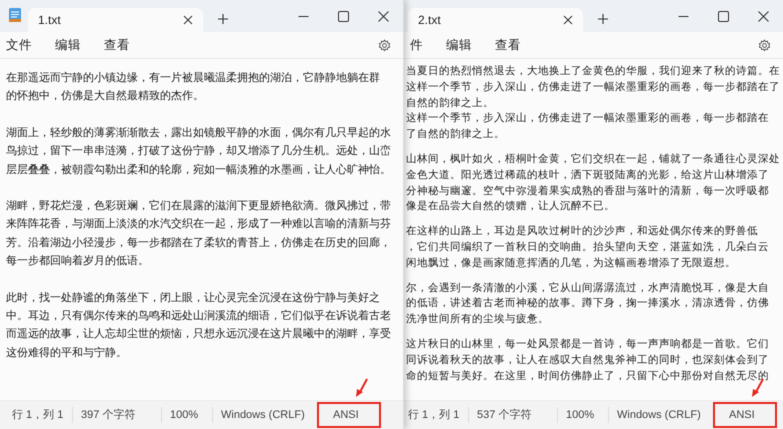  What do you see at coordinates (593, 71) in the screenshot?
I see `text-line: 当夏日的热烈悄然退去，大地换上了金黄色的华服，我们迎来了秋的诗篇。在` at bounding box center [593, 71].